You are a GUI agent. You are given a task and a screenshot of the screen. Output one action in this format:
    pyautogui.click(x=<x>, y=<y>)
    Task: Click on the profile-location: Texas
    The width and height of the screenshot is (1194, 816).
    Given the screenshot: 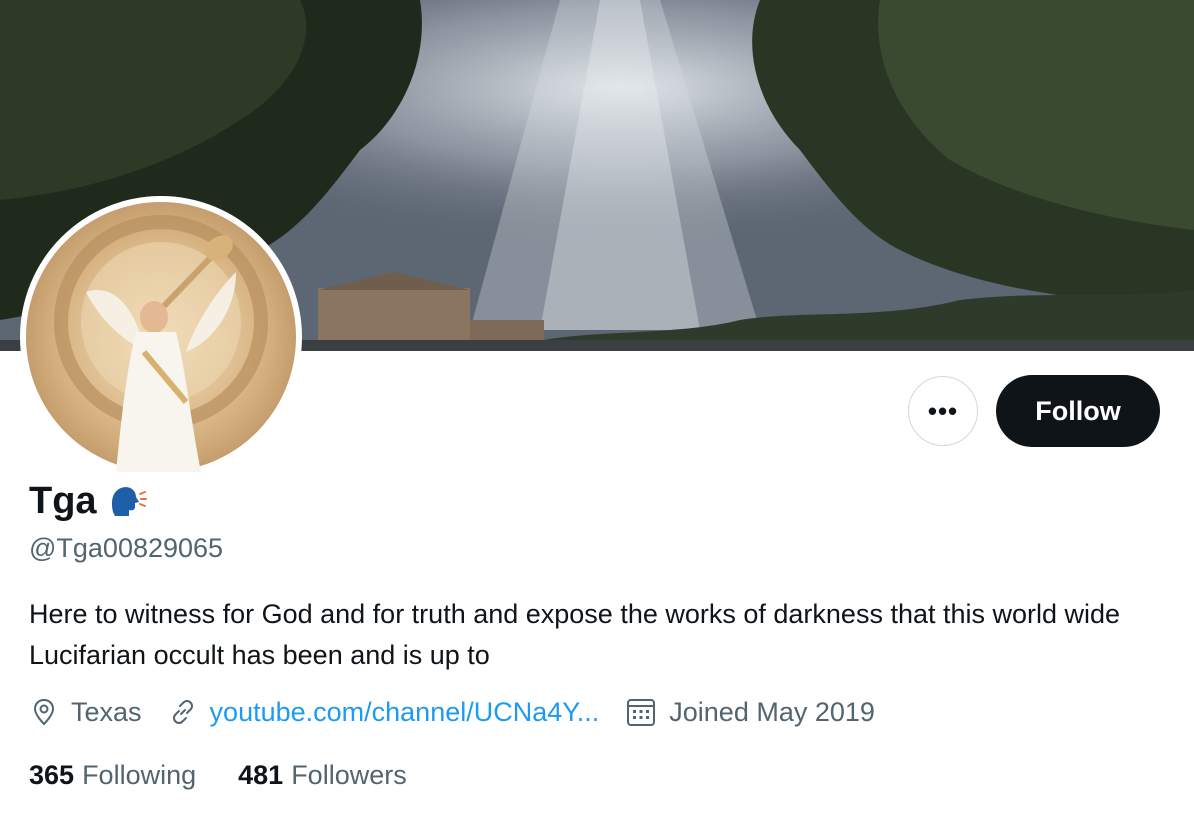 What is the action you would take?
    pyautogui.click(x=85, y=712)
    